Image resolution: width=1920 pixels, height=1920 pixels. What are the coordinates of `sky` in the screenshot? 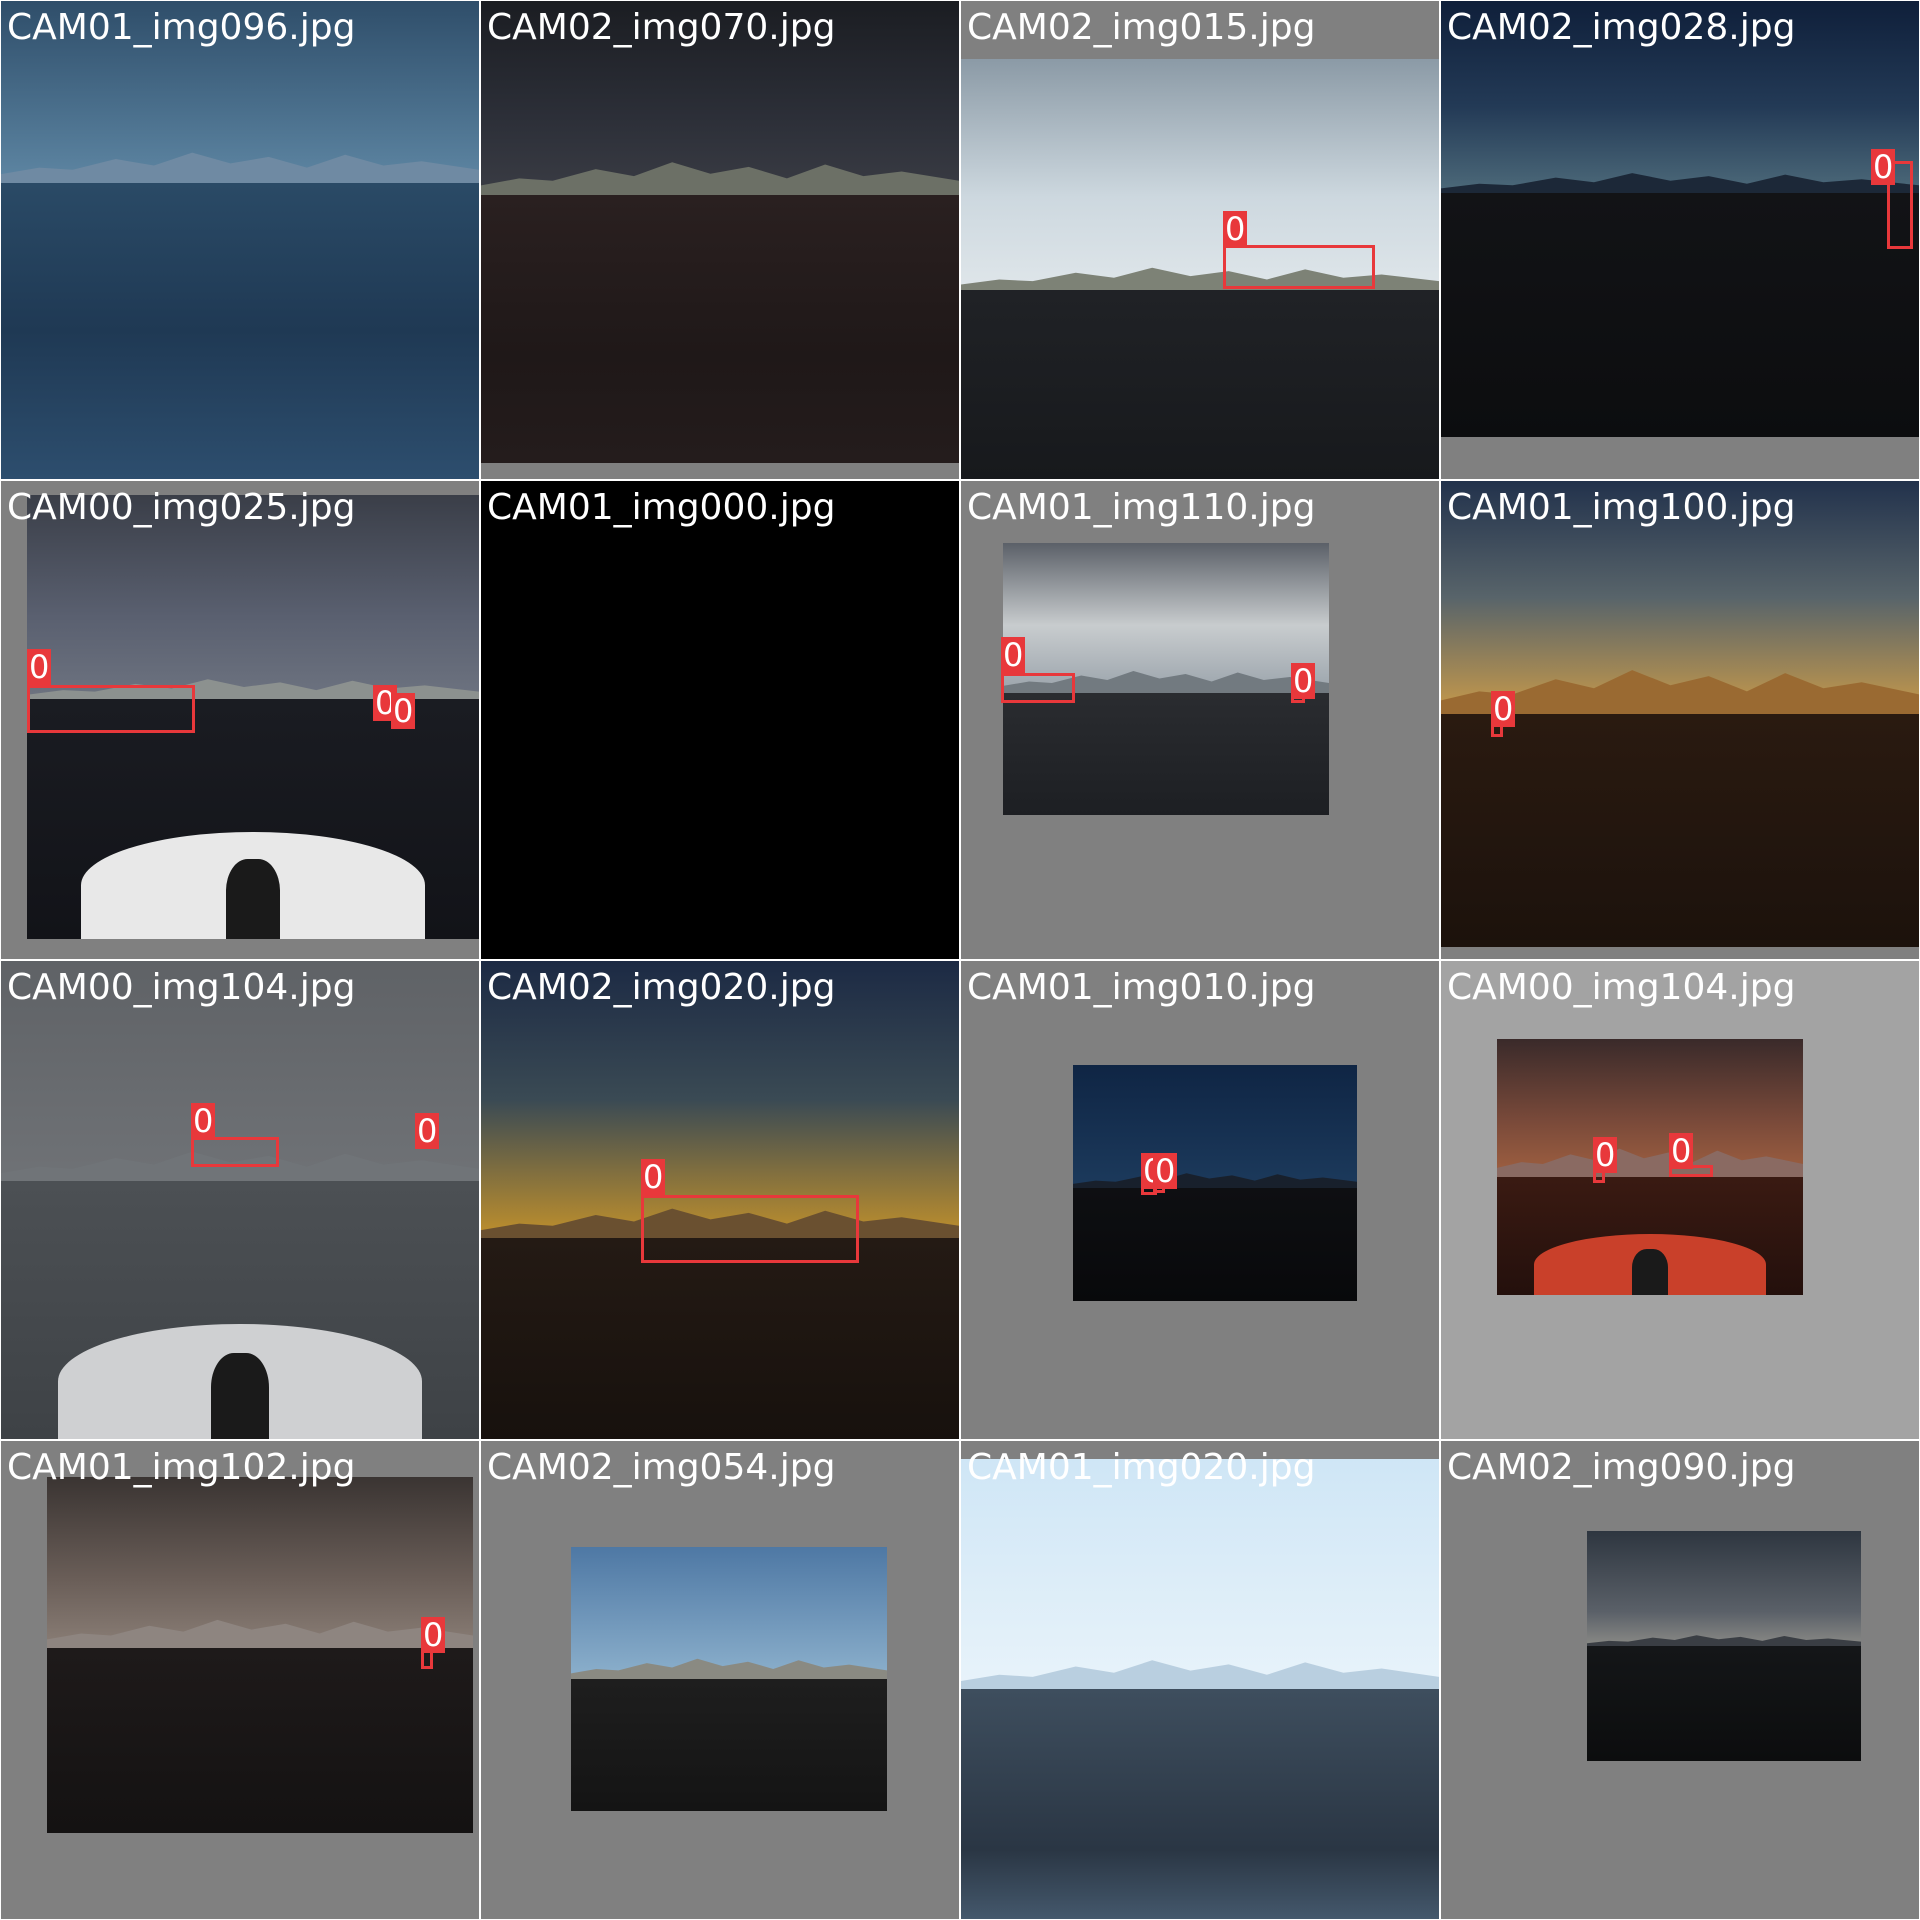 It's located at (1724, 1588).